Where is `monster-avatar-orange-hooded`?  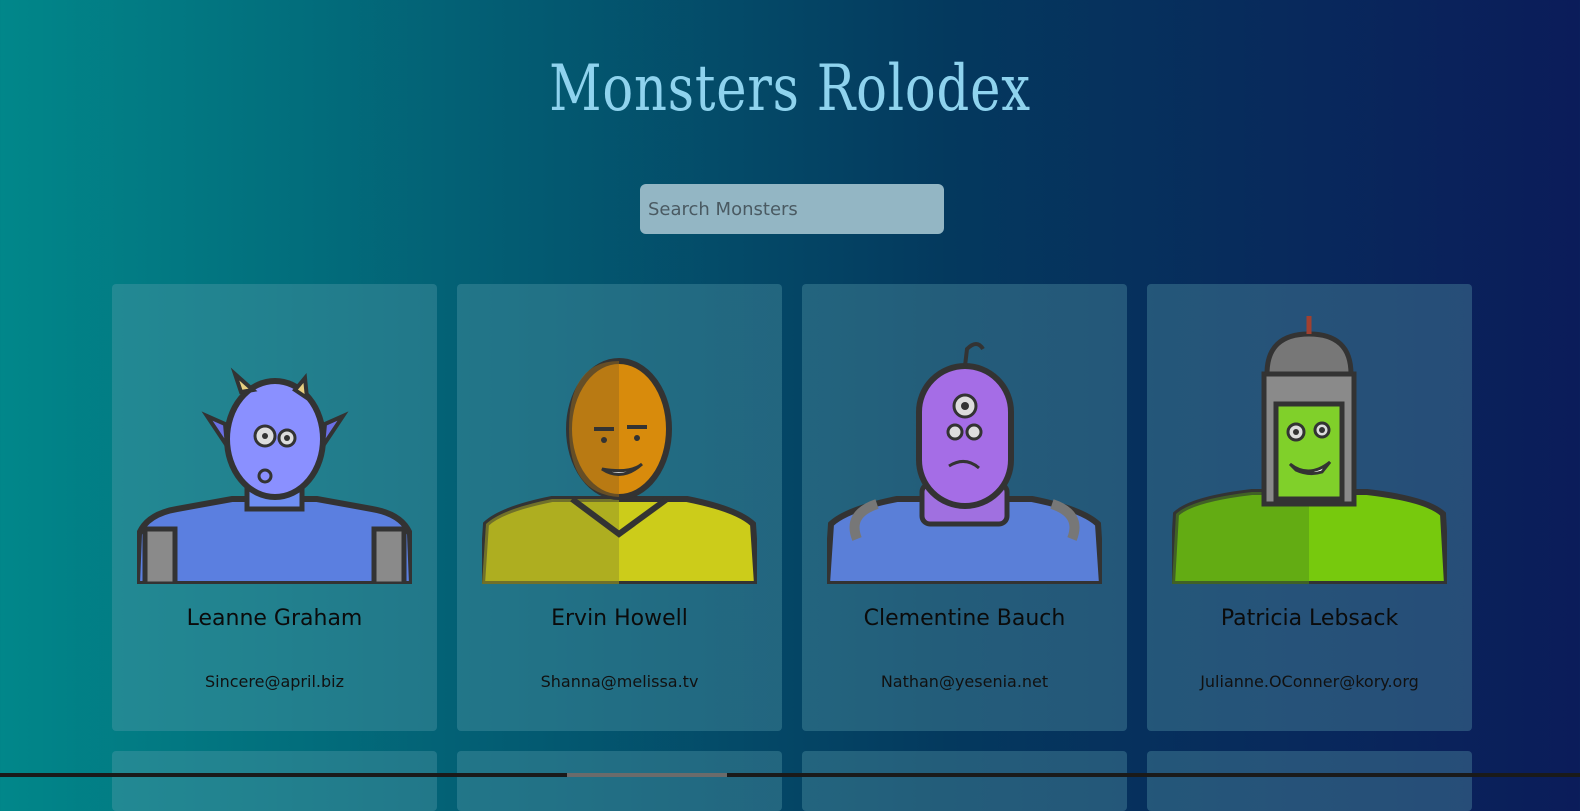
monster-avatar-orange-hooded is located at coordinates (619, 471).